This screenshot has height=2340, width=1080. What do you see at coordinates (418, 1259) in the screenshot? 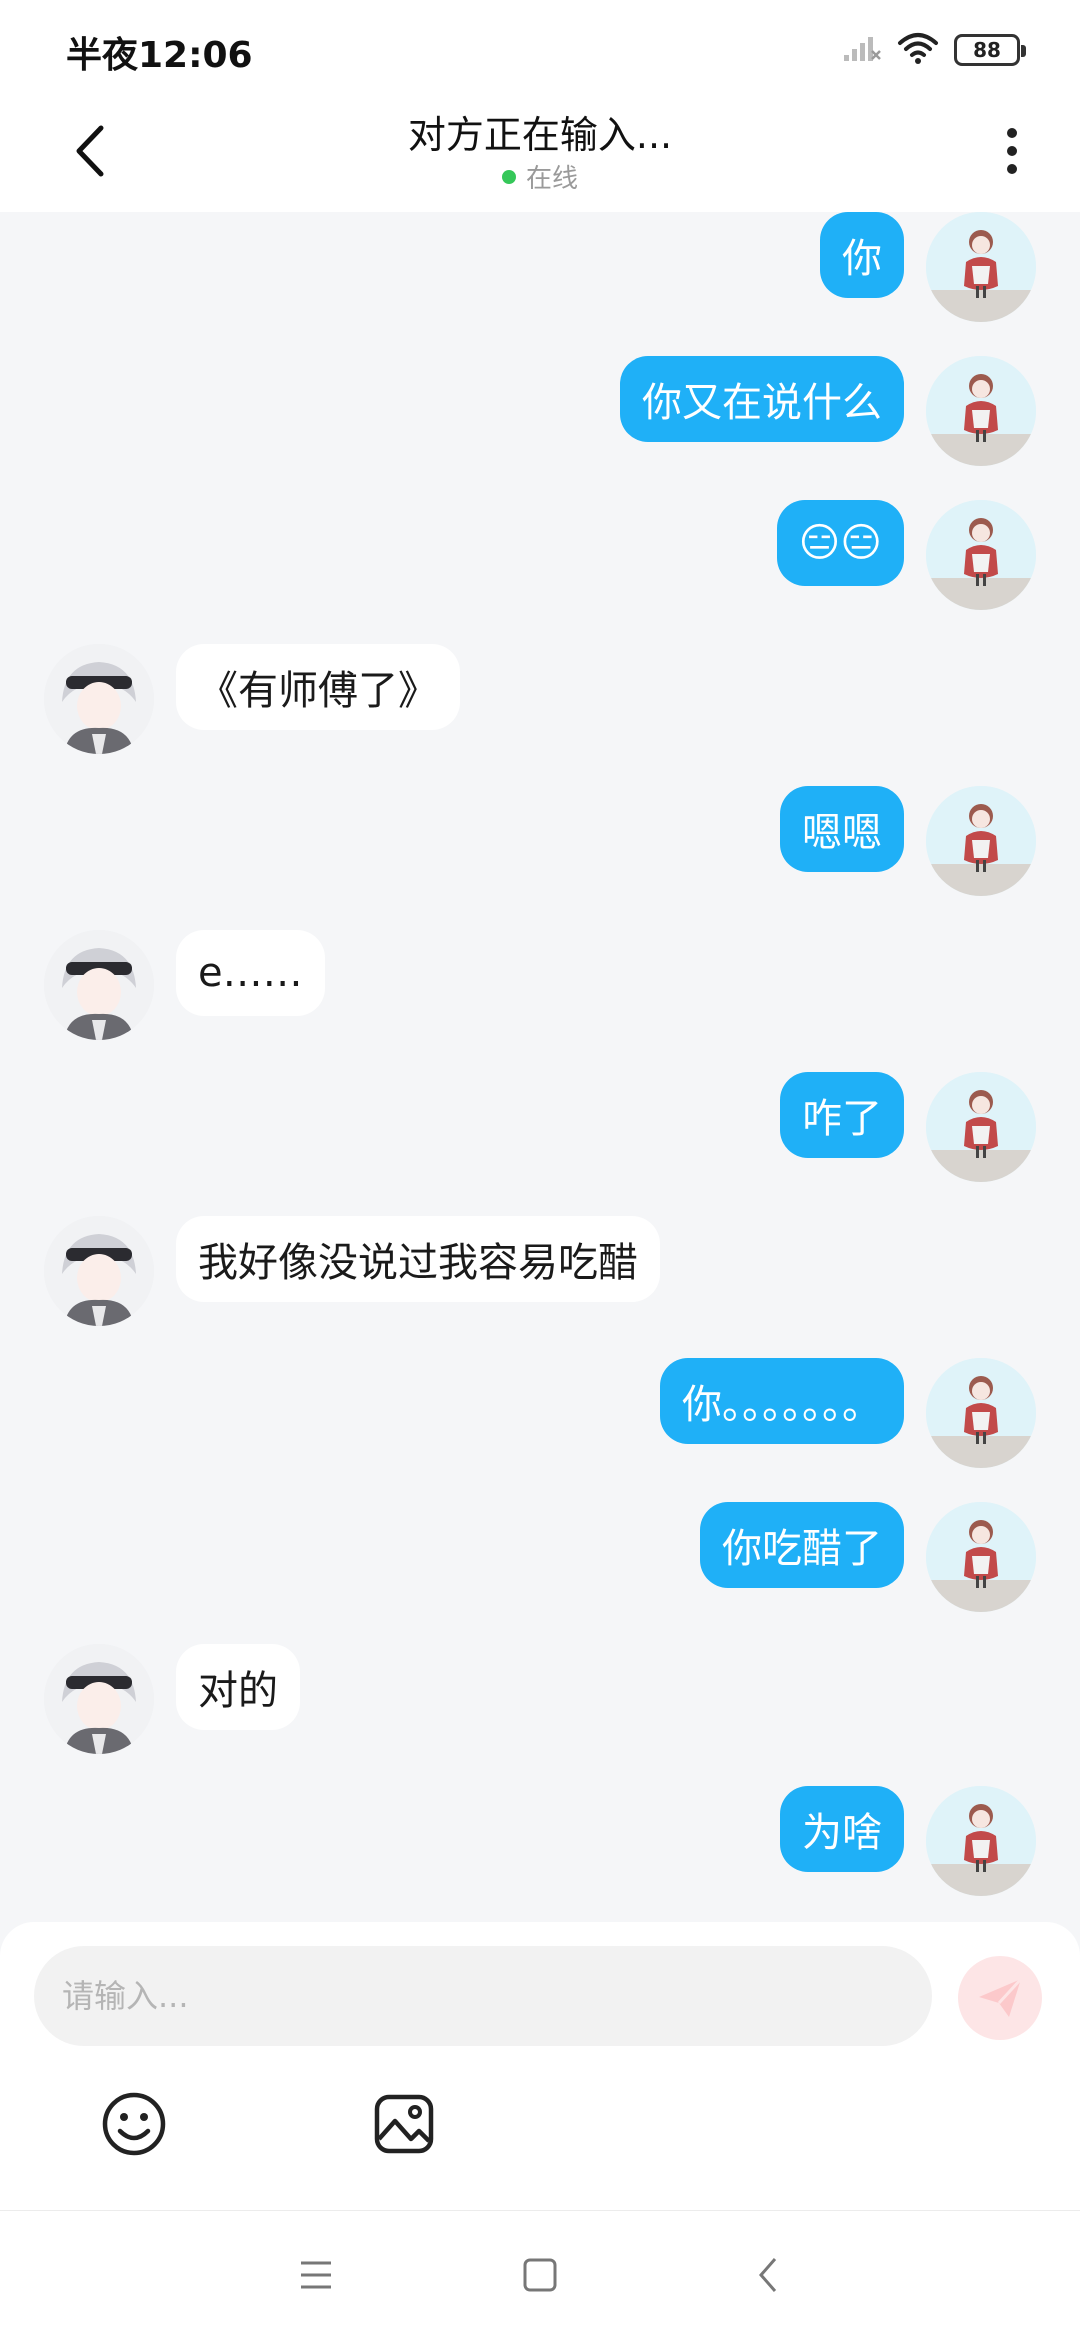
I see `message-bubble-received: 我好像没说过我容易吃醋` at bounding box center [418, 1259].